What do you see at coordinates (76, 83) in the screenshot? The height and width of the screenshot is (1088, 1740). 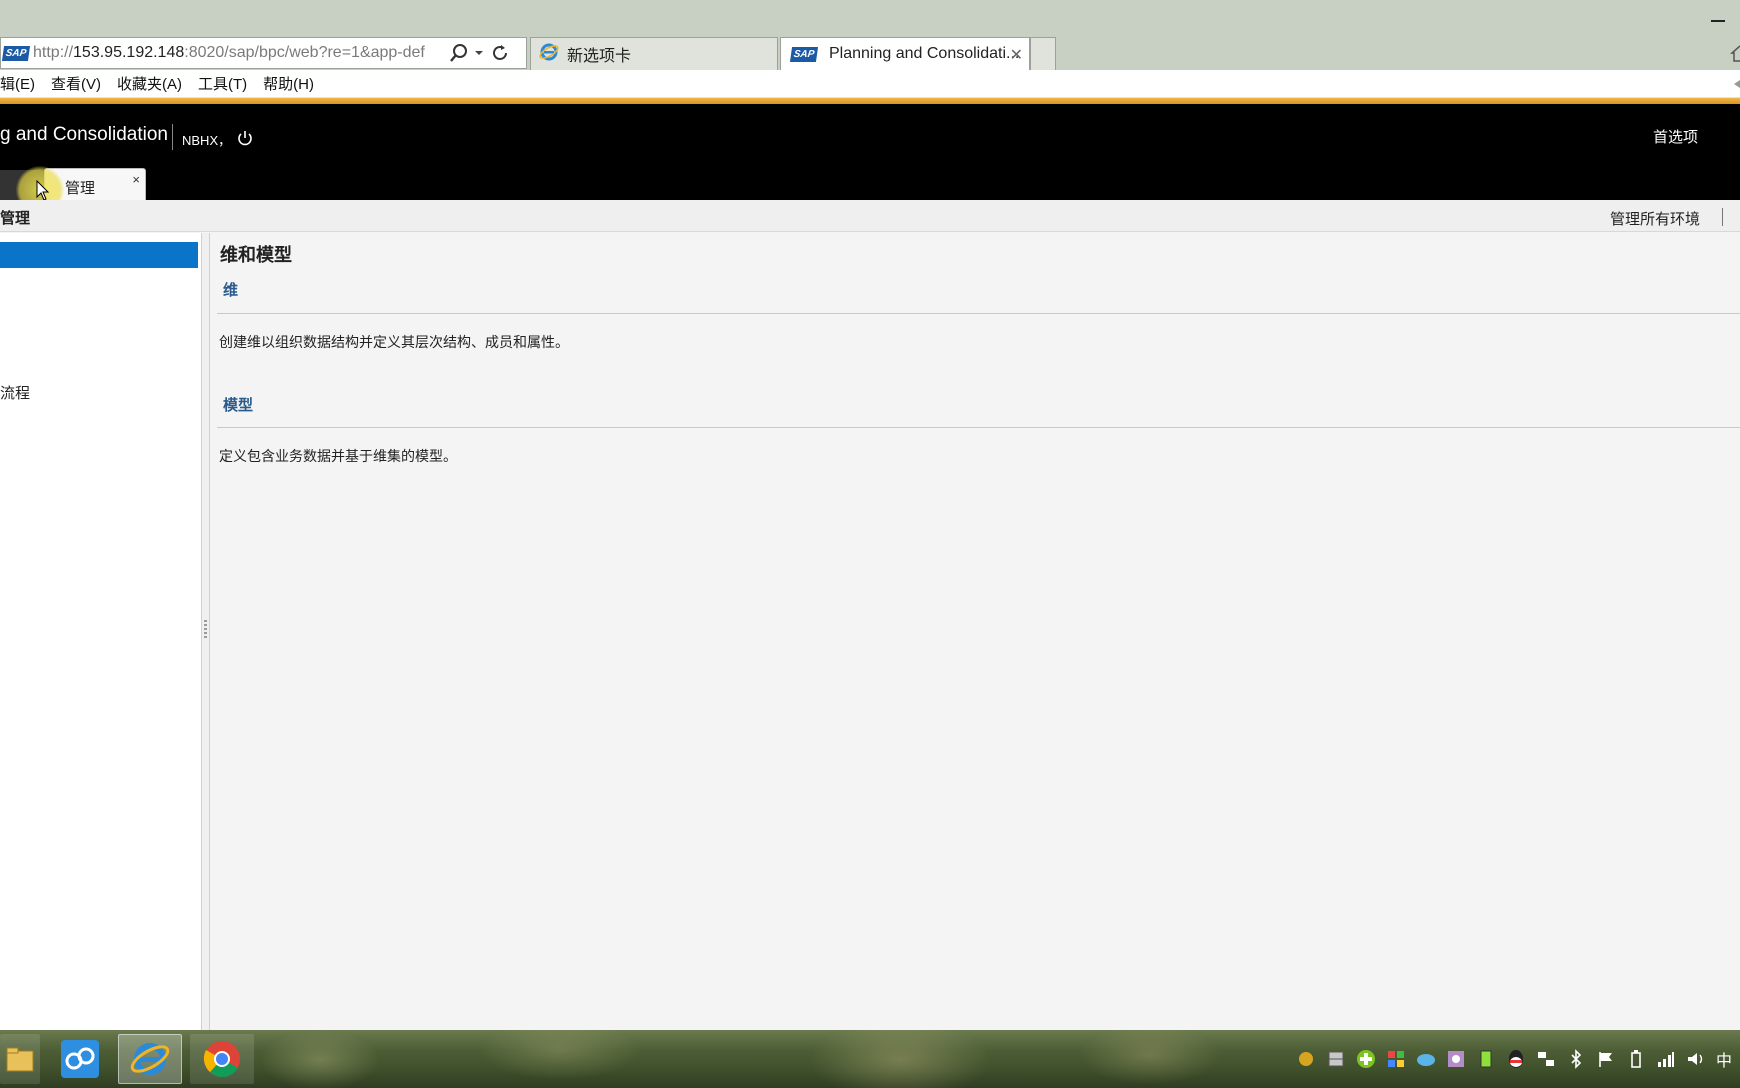 I see `menu-view: 查看(V)` at bounding box center [76, 83].